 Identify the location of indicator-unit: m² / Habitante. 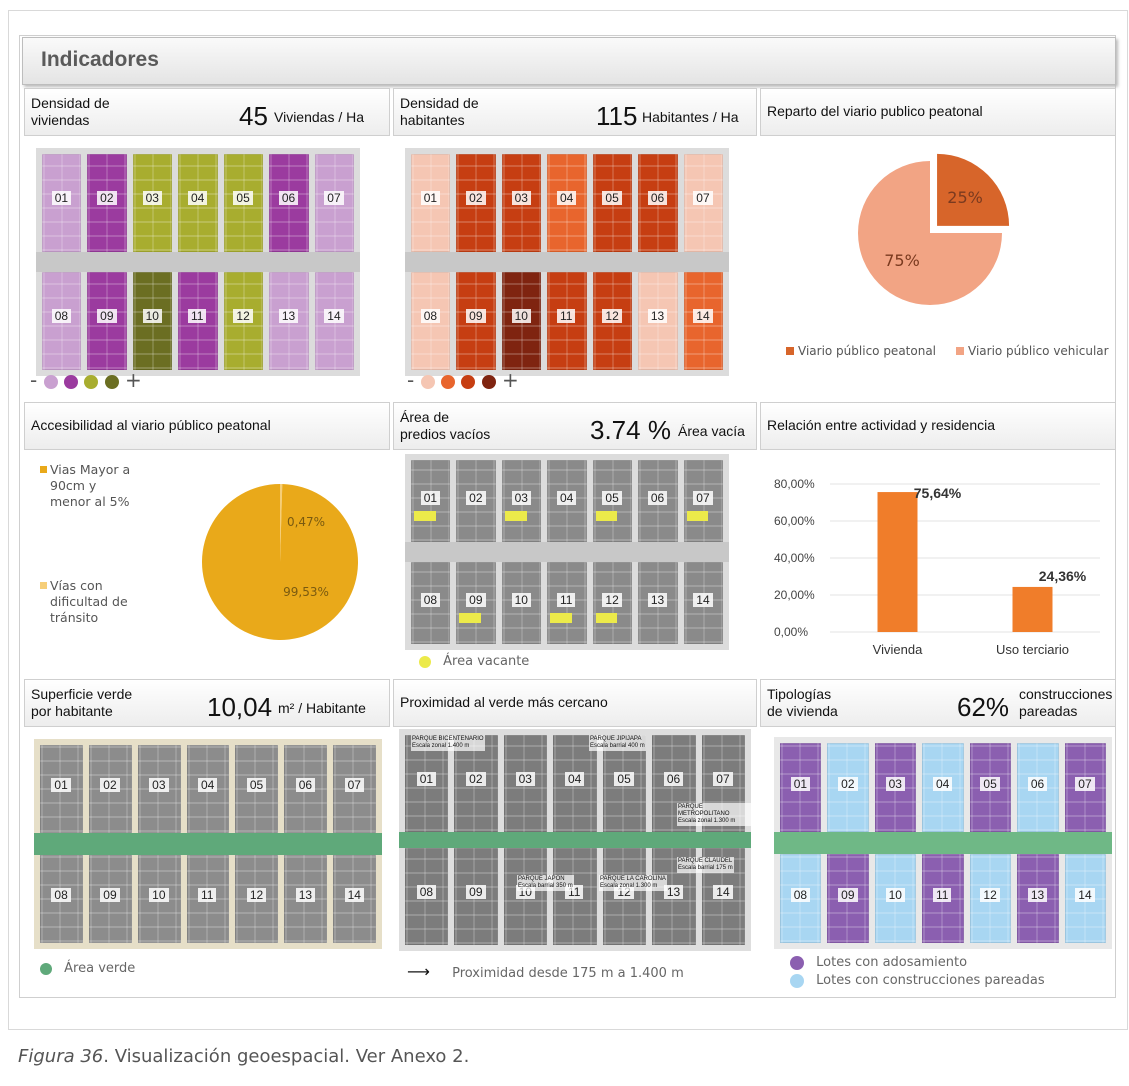
(322, 708).